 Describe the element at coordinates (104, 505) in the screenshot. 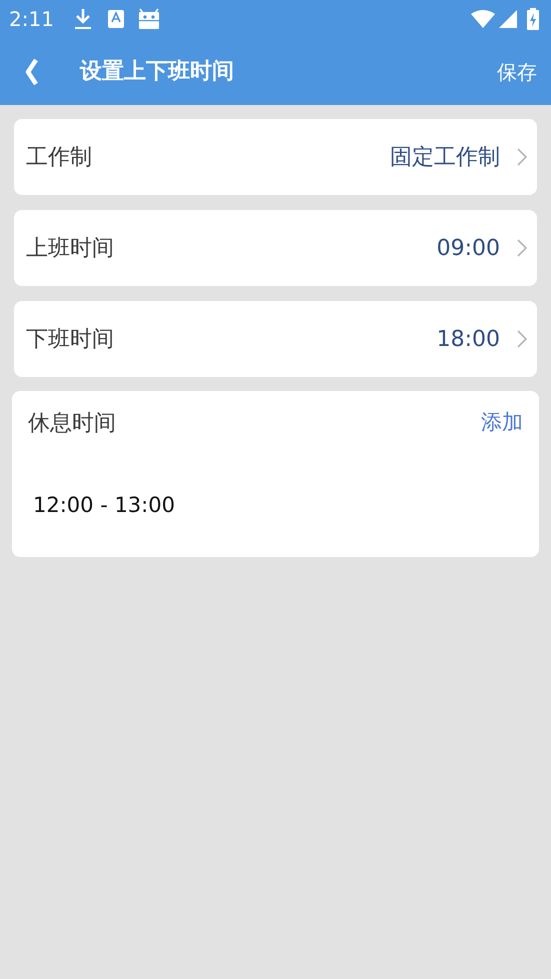

I see `break-period: 12:00 - 13:00` at that location.